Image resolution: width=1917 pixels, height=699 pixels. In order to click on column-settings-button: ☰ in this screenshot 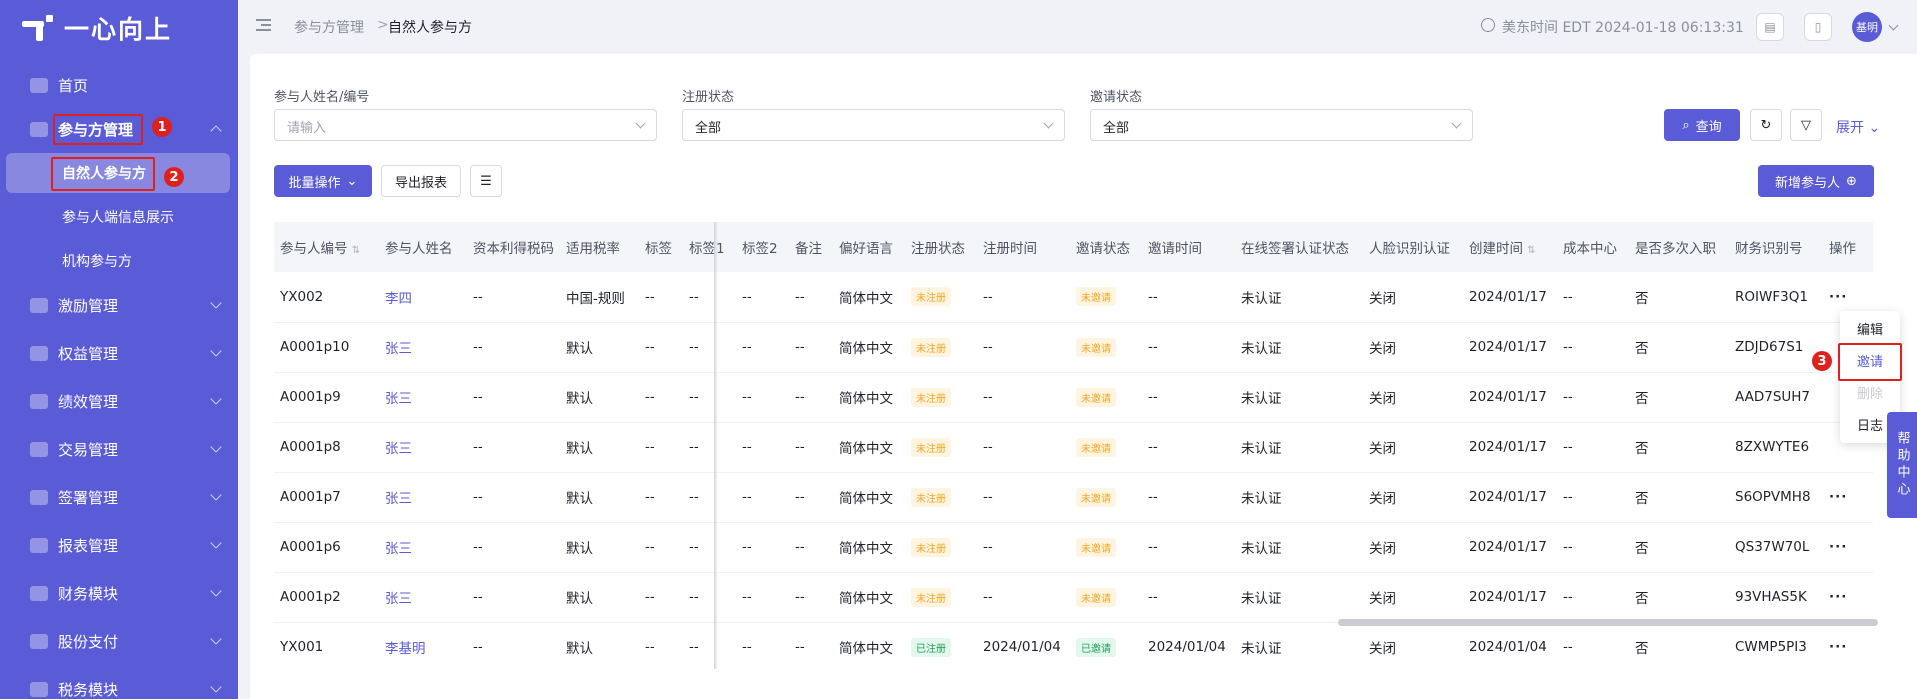, I will do `click(486, 181)`.